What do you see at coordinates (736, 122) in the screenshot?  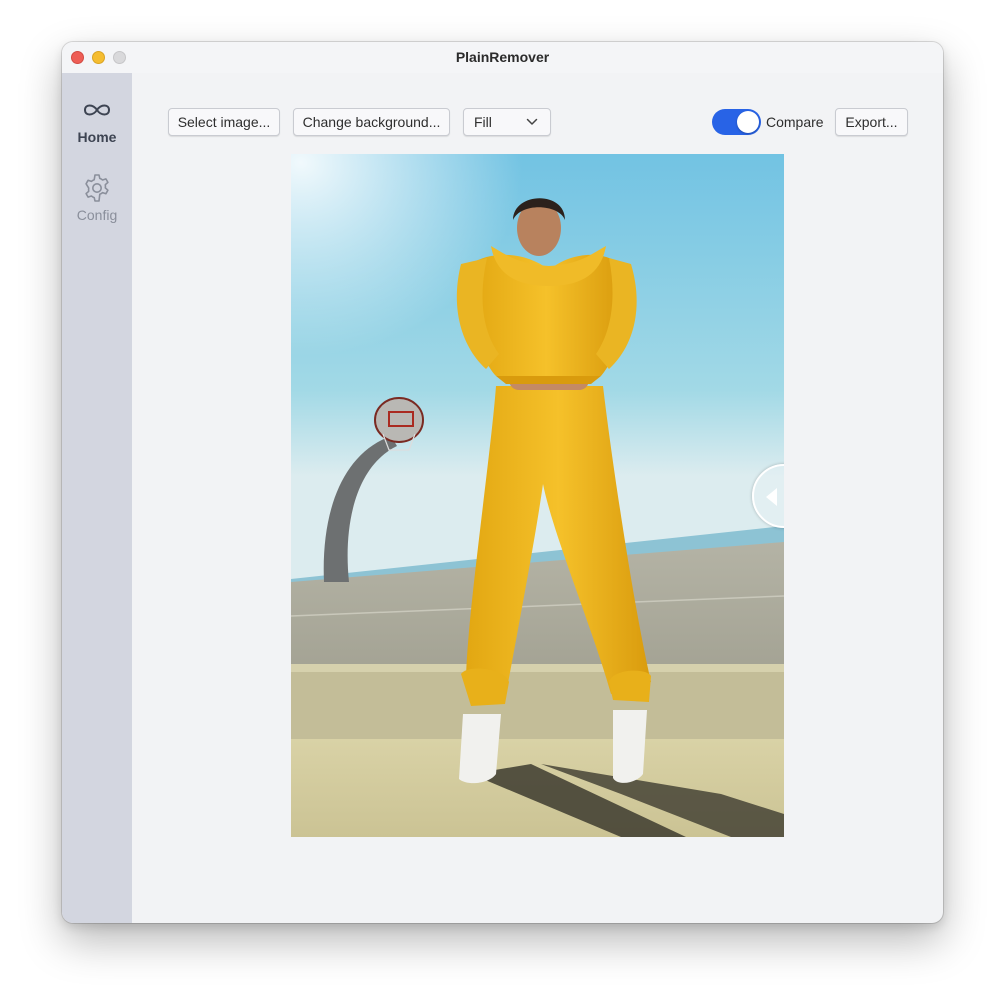 I see `compare-toggle` at bounding box center [736, 122].